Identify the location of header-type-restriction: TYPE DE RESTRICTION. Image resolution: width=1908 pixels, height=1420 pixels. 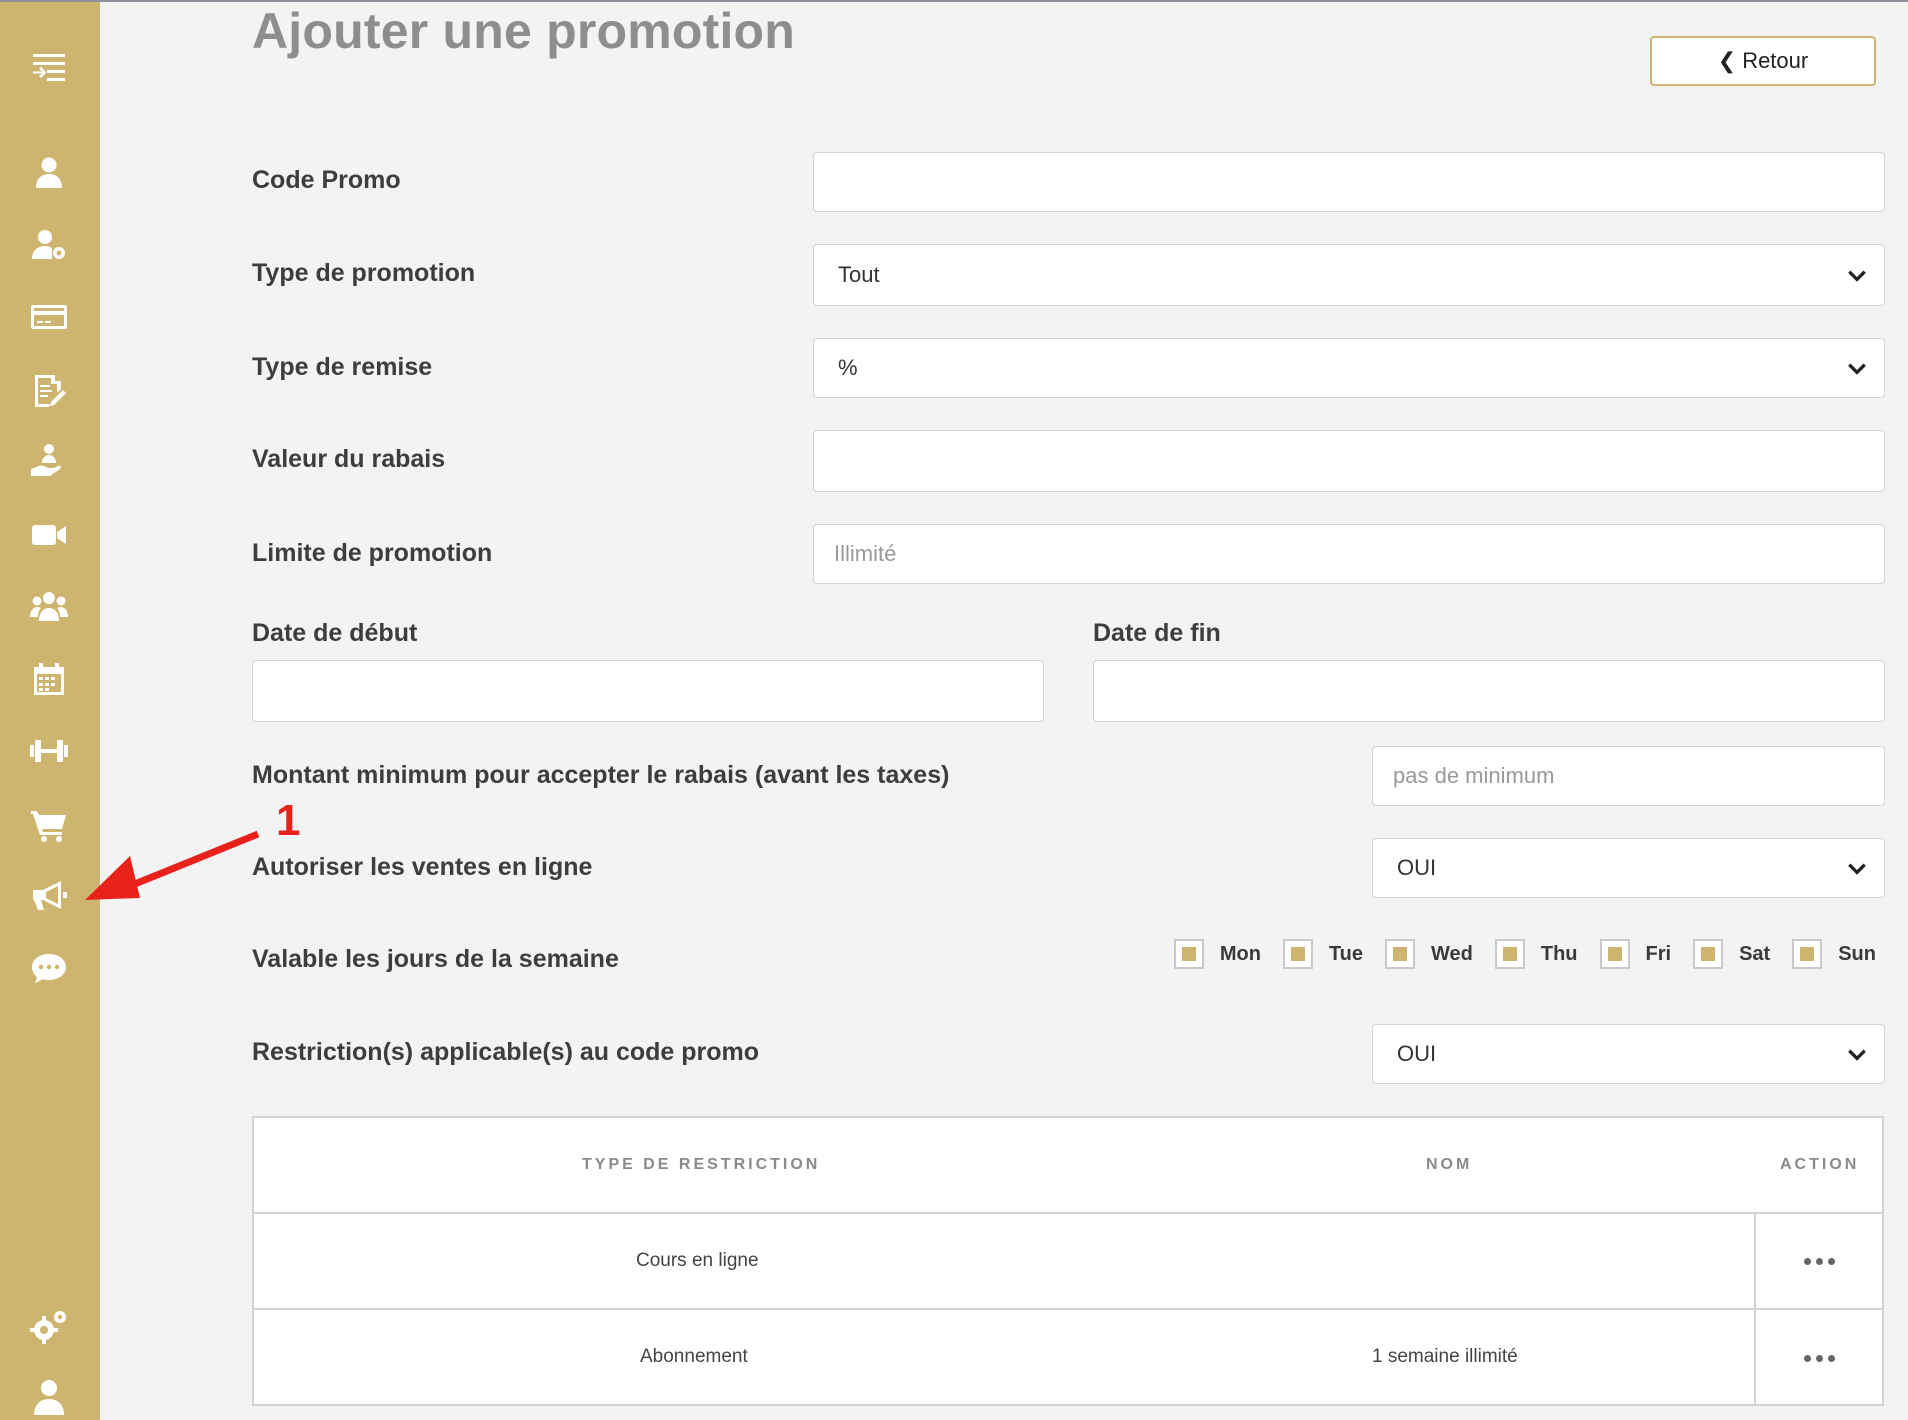
(701, 1164).